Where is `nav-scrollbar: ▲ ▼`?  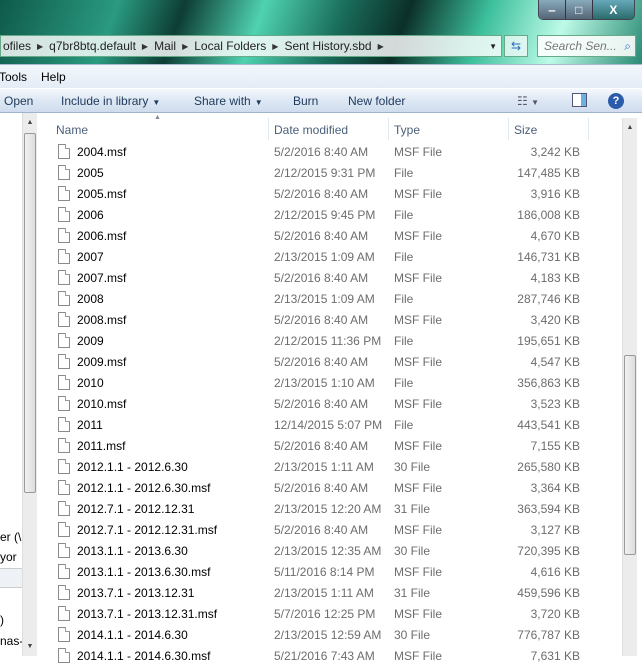
nav-scrollbar: ▲ ▼ is located at coordinates (29, 384).